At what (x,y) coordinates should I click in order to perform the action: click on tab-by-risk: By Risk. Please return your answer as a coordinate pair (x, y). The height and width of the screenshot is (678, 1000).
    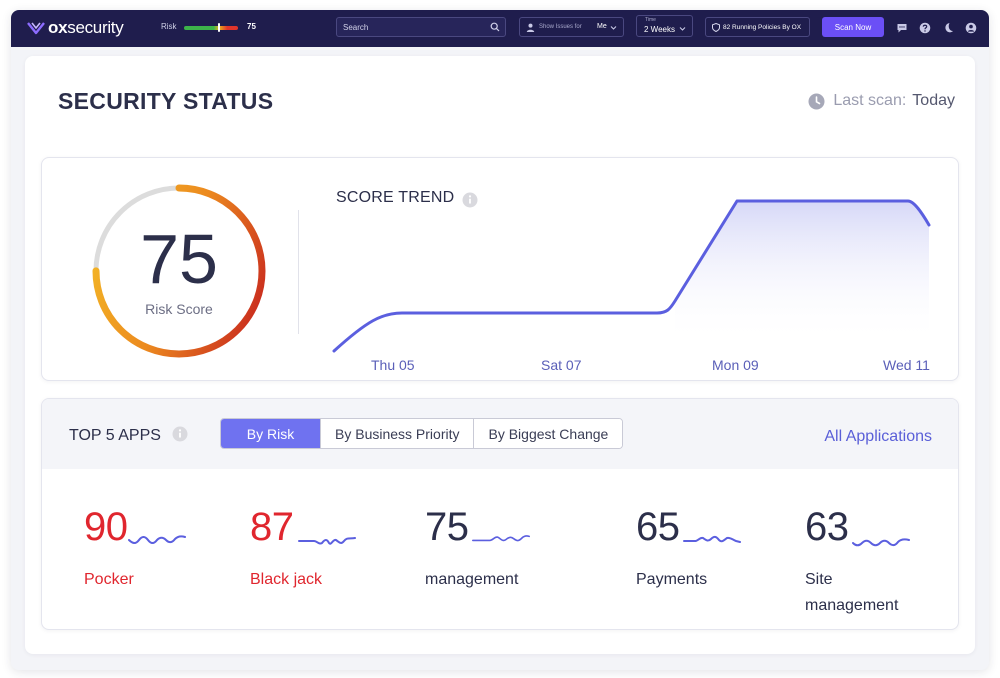
    Looking at the image, I should click on (271, 433).